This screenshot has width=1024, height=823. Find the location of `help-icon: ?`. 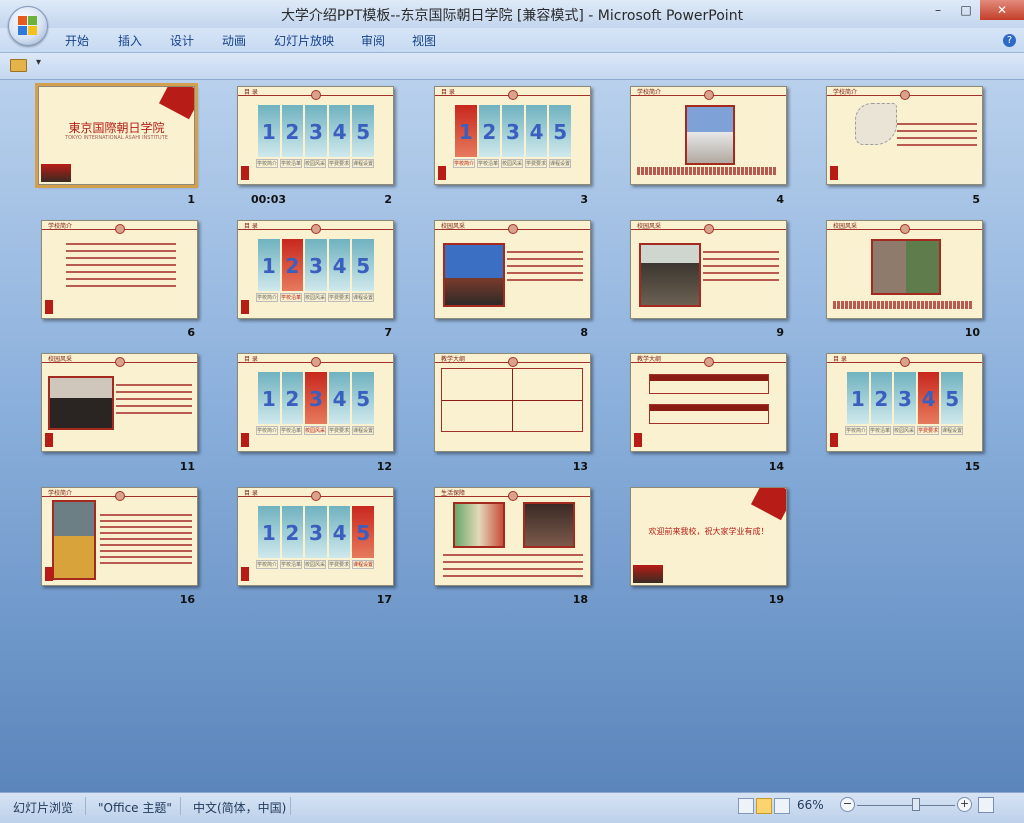

help-icon: ? is located at coordinates (1009, 40).